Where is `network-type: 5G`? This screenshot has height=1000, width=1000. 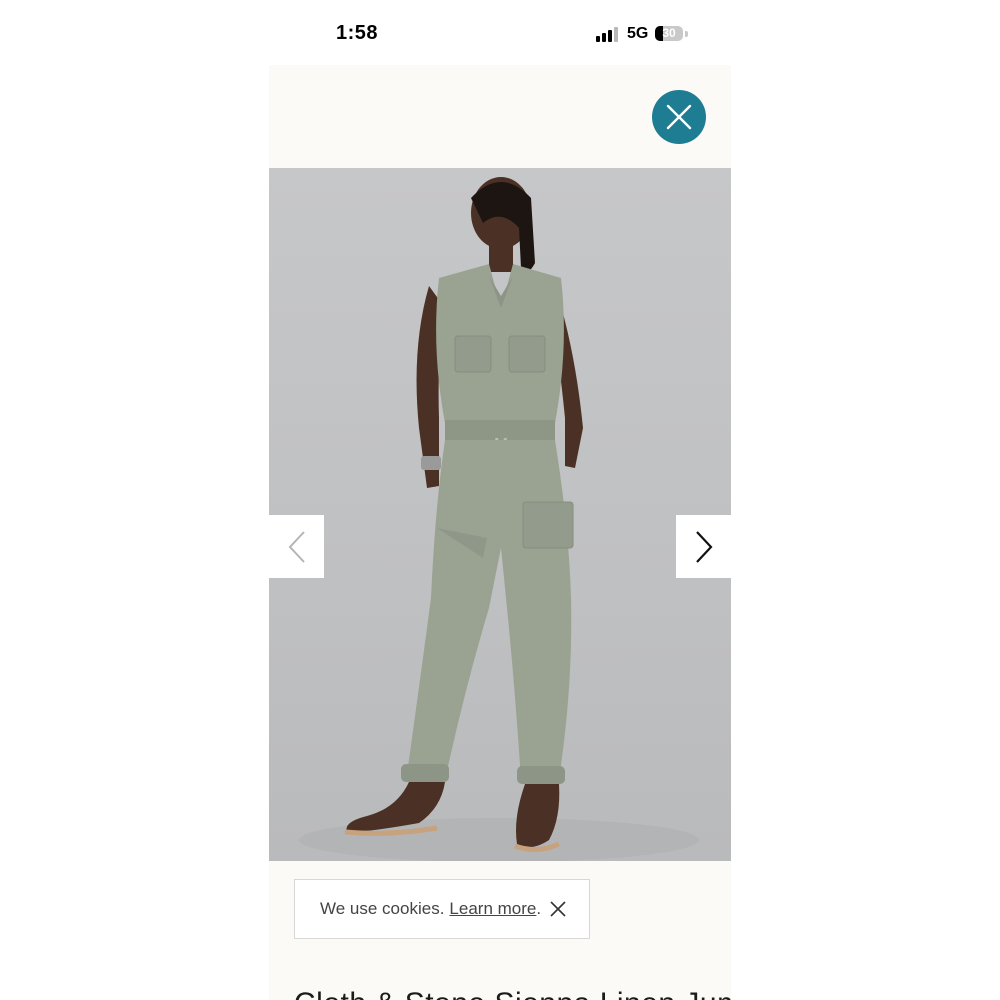 network-type: 5G is located at coordinates (638, 33).